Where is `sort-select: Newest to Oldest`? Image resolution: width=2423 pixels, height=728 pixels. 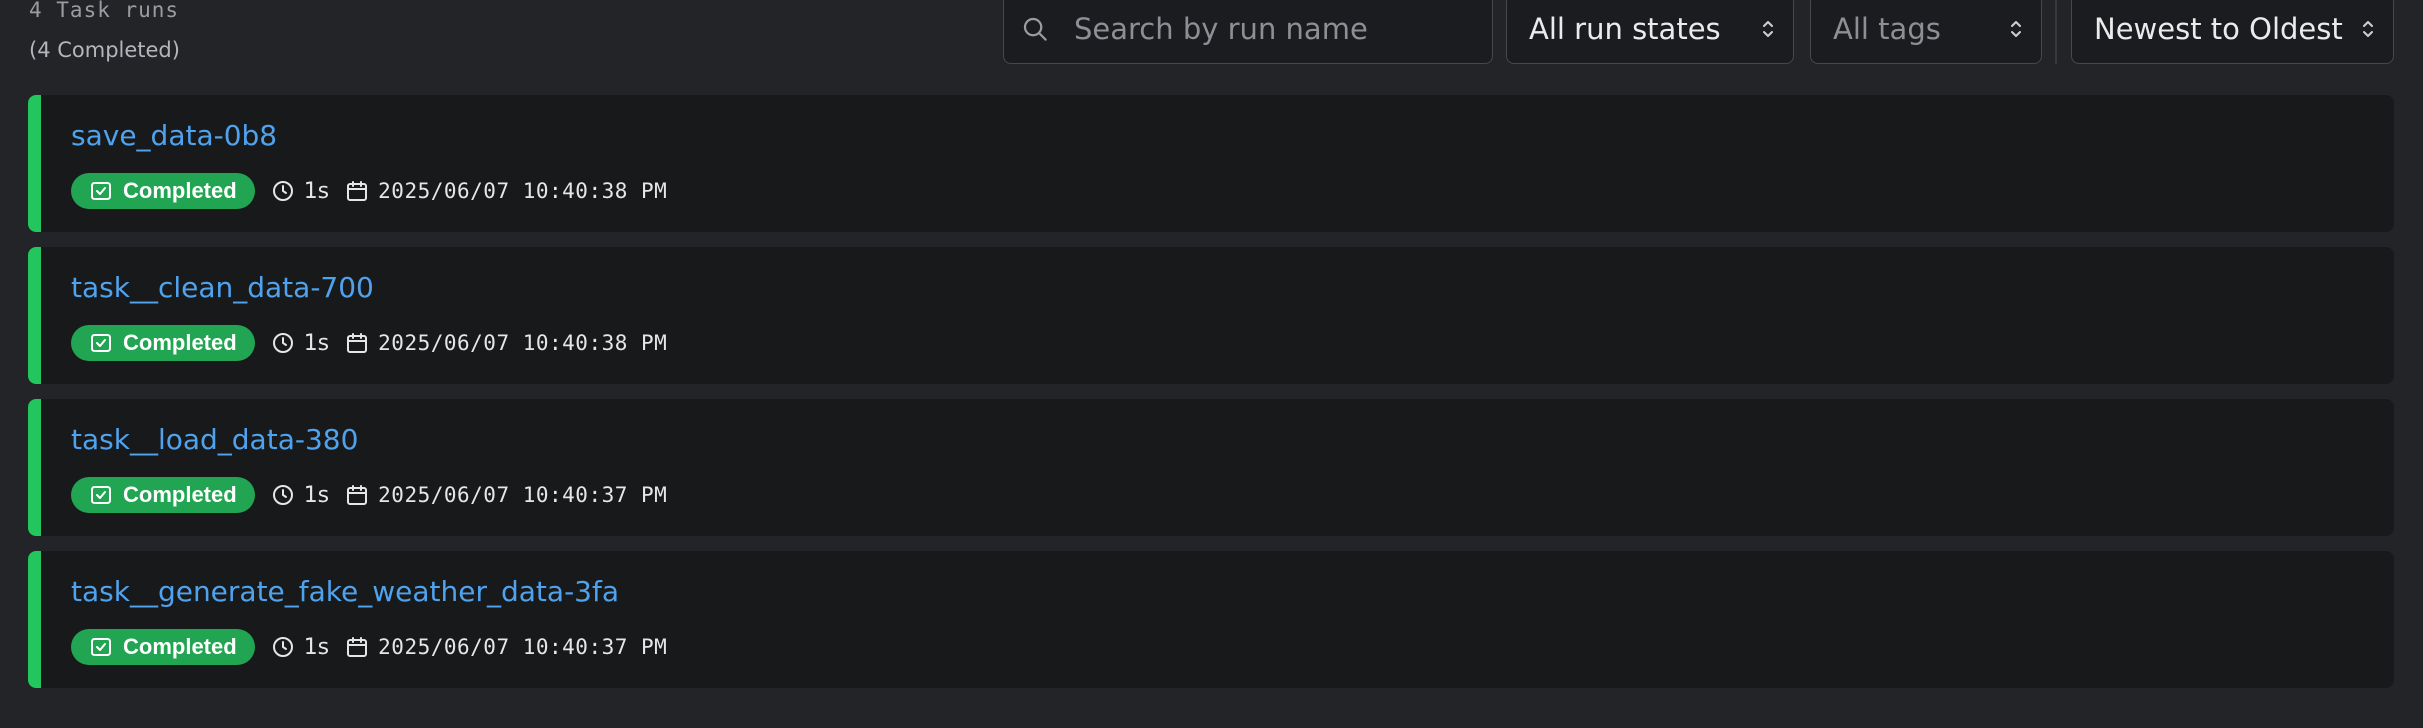
sort-select: Newest to Oldest is located at coordinates (2232, 32).